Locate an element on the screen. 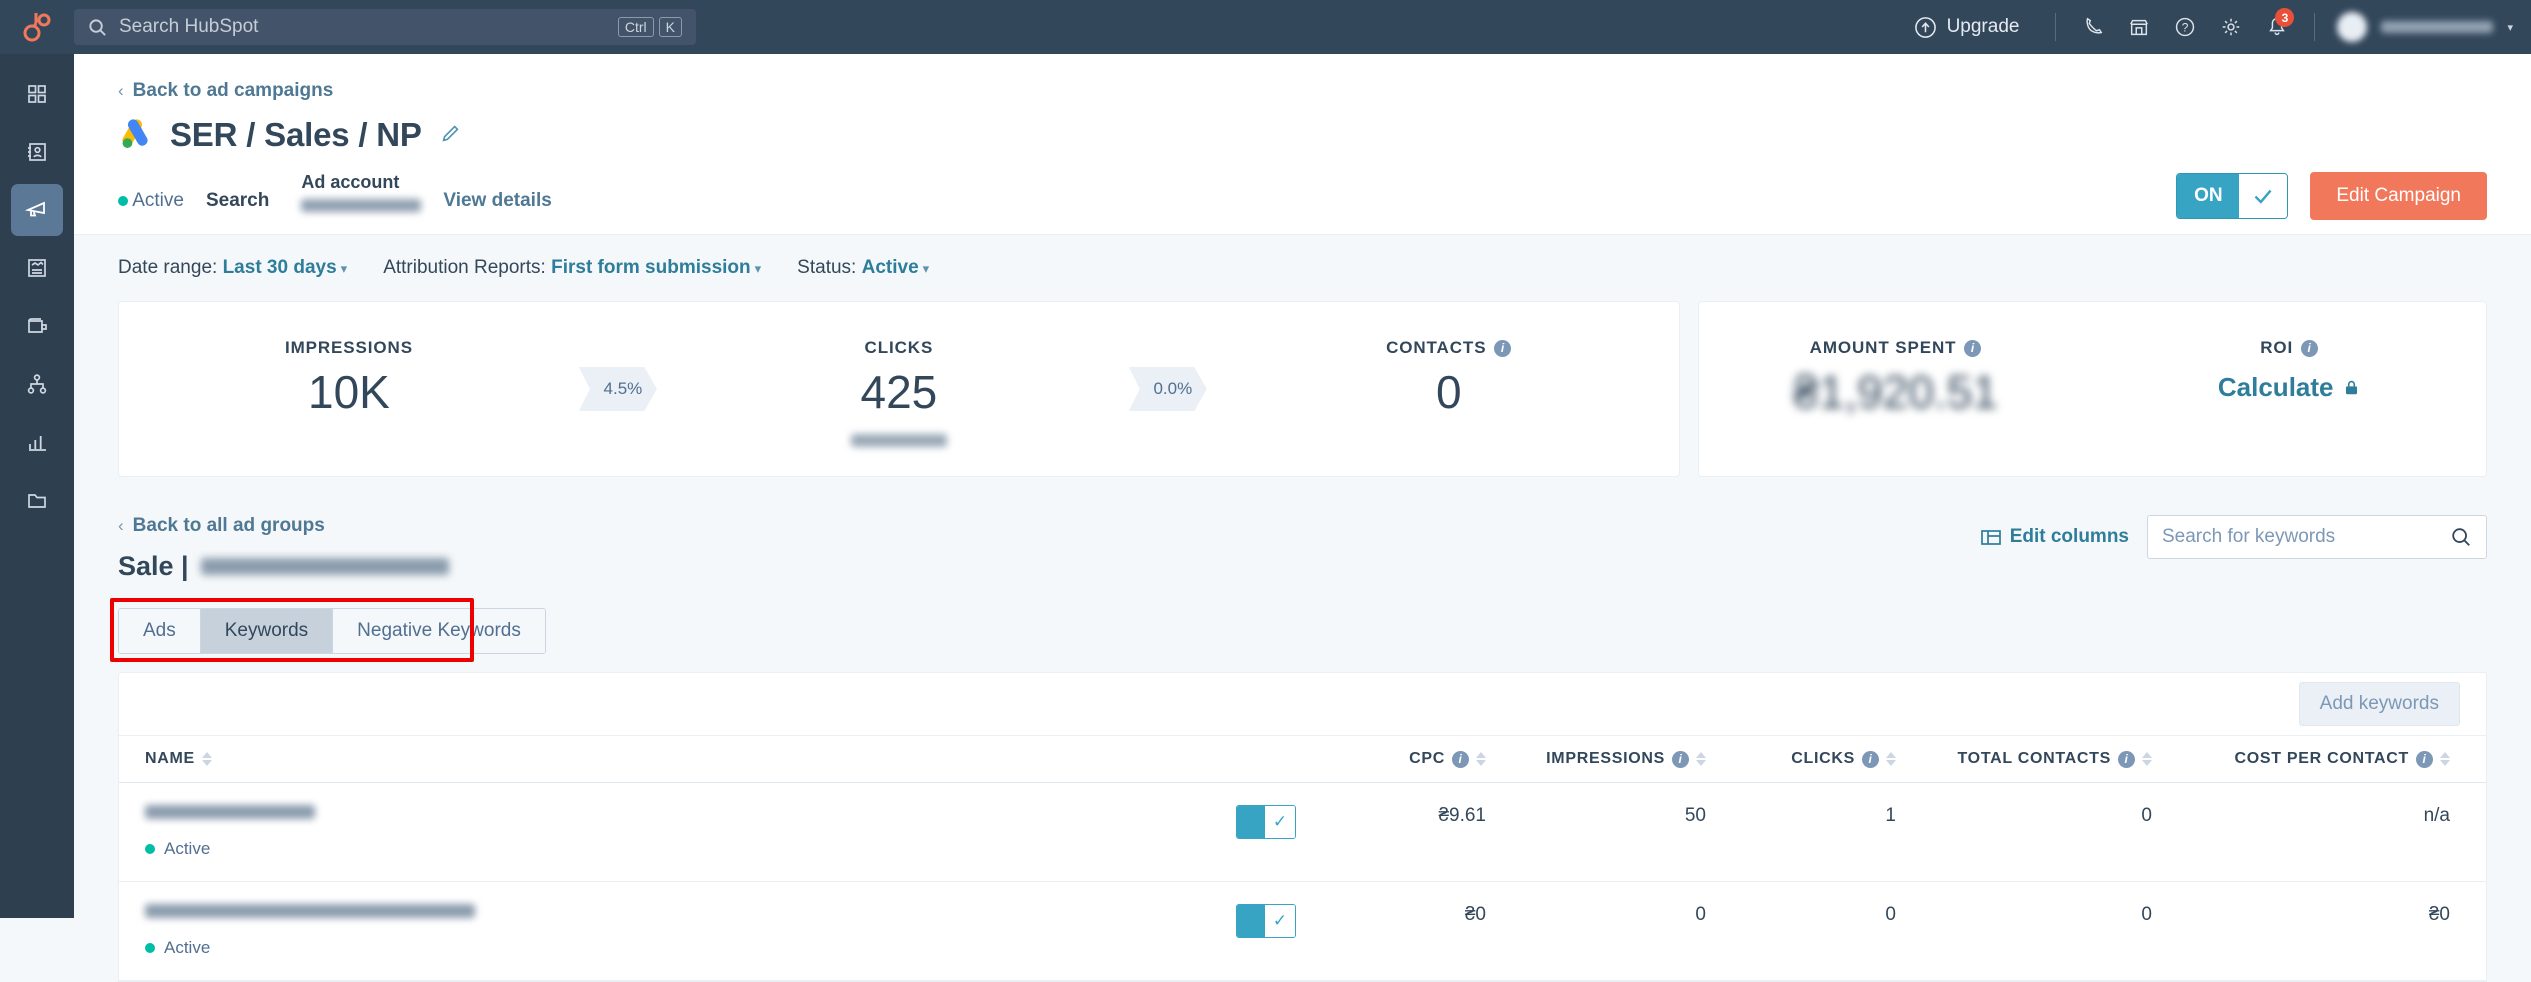  filter-attribution-label: Attribution Reports: is located at coordinates (464, 267).